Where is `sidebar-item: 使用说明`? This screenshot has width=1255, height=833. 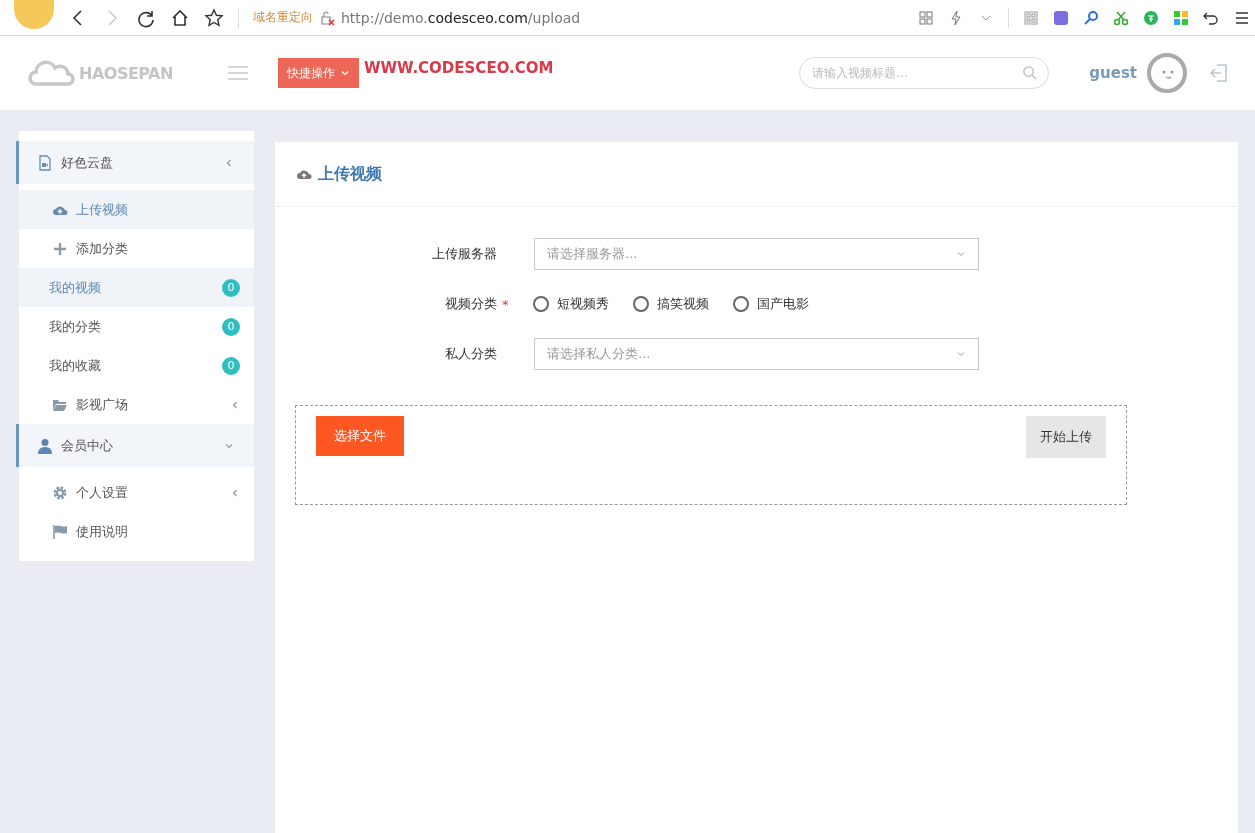
sidebar-item: 使用说明 is located at coordinates (136, 531).